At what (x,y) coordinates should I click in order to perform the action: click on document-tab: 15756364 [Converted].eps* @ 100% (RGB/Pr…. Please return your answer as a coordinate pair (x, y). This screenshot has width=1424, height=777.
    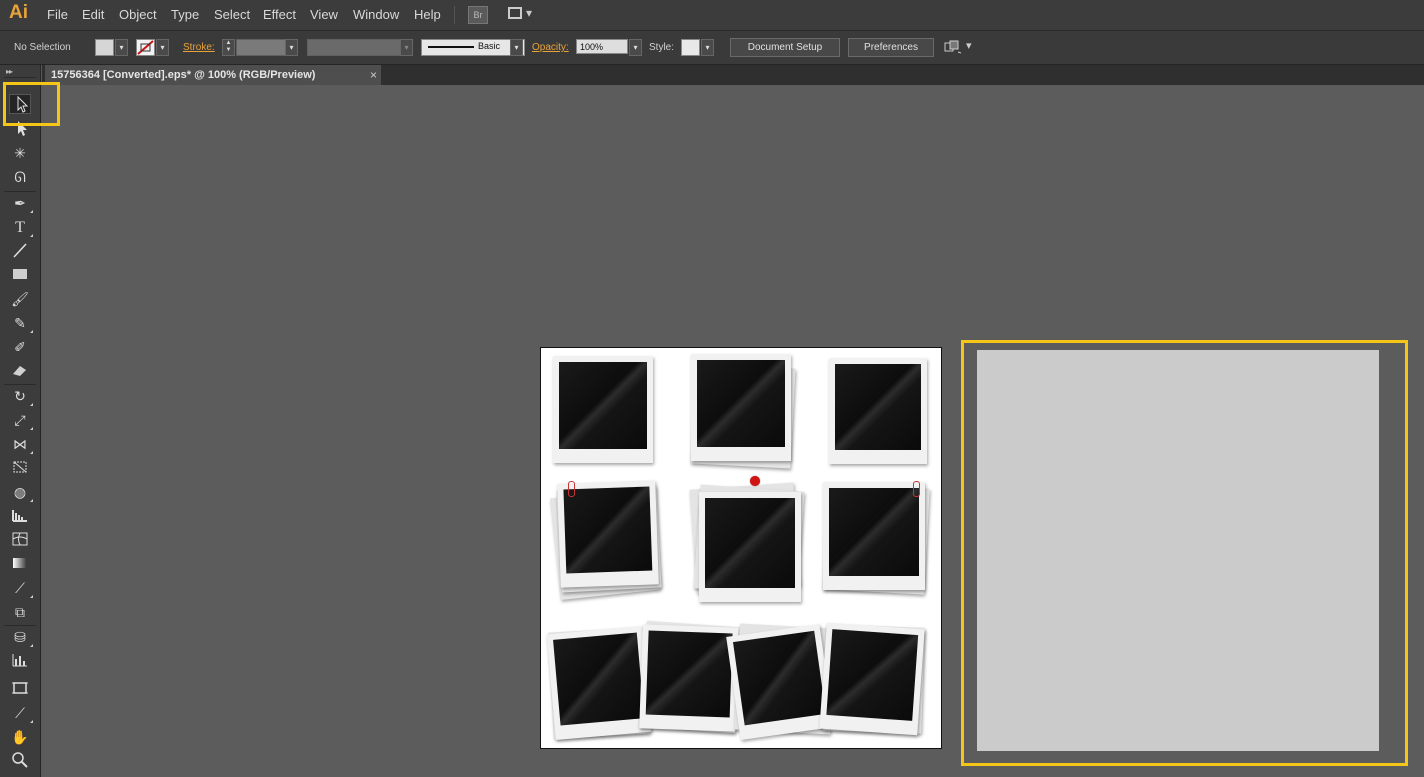
    Looking at the image, I should click on (213, 75).